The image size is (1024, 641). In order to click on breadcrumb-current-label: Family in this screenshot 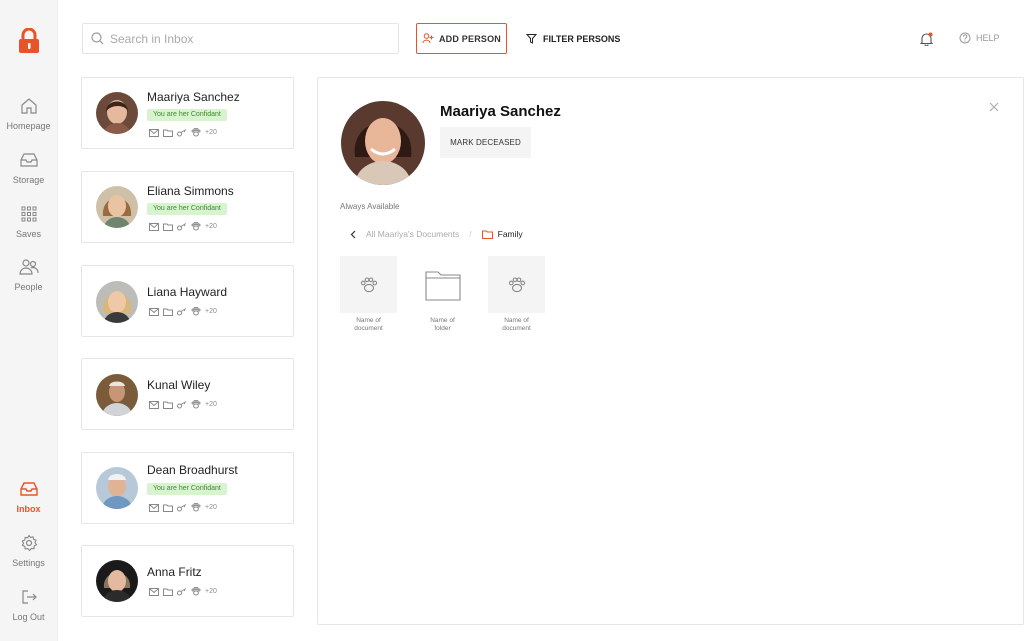, I will do `click(510, 234)`.